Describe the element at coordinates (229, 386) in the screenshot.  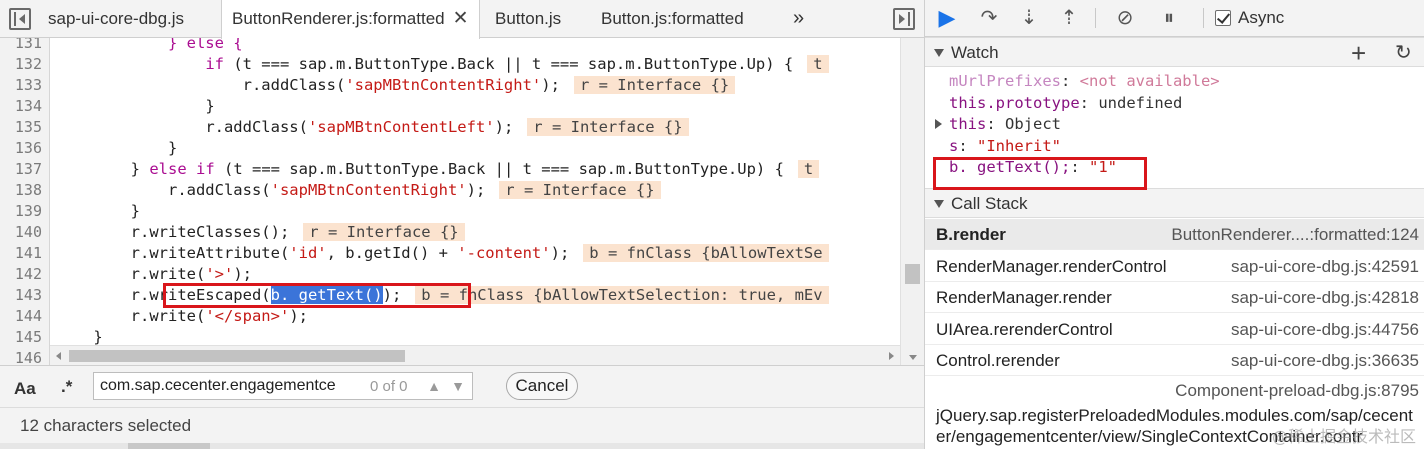
I see `search-input` at that location.